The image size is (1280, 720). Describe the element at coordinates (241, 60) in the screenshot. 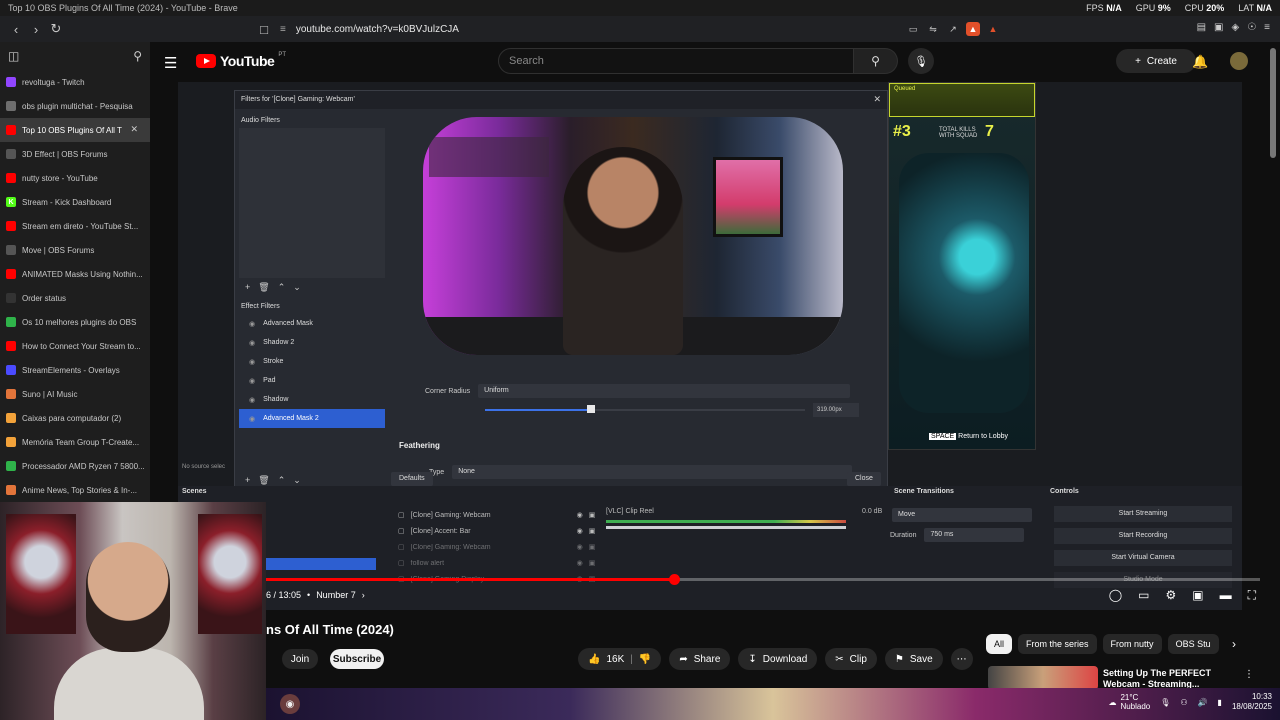

I see `youtube-logo: YouTube PT` at that location.